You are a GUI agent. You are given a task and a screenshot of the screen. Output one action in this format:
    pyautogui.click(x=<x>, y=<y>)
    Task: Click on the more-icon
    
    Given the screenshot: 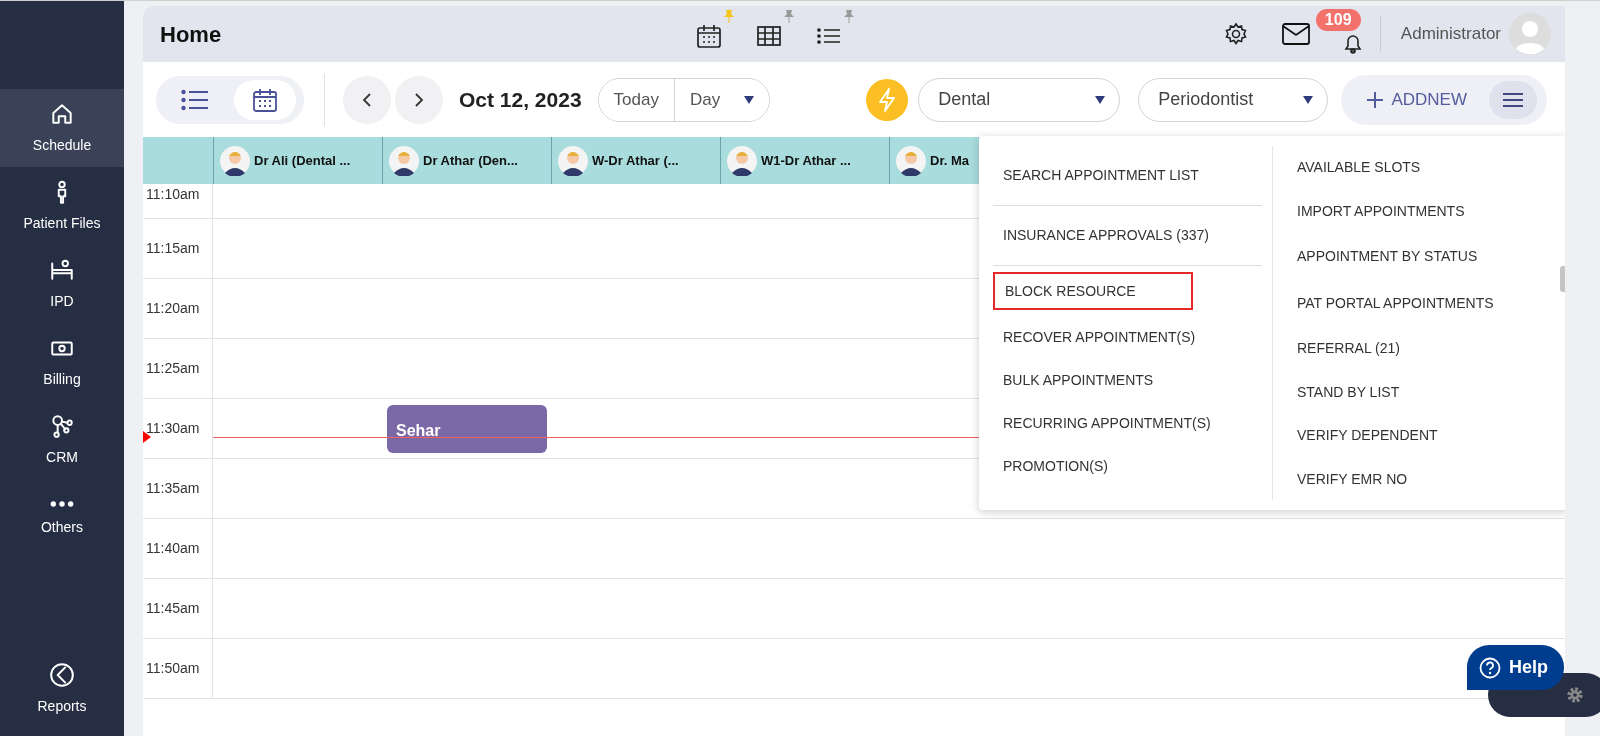 What is the action you would take?
    pyautogui.click(x=62, y=503)
    